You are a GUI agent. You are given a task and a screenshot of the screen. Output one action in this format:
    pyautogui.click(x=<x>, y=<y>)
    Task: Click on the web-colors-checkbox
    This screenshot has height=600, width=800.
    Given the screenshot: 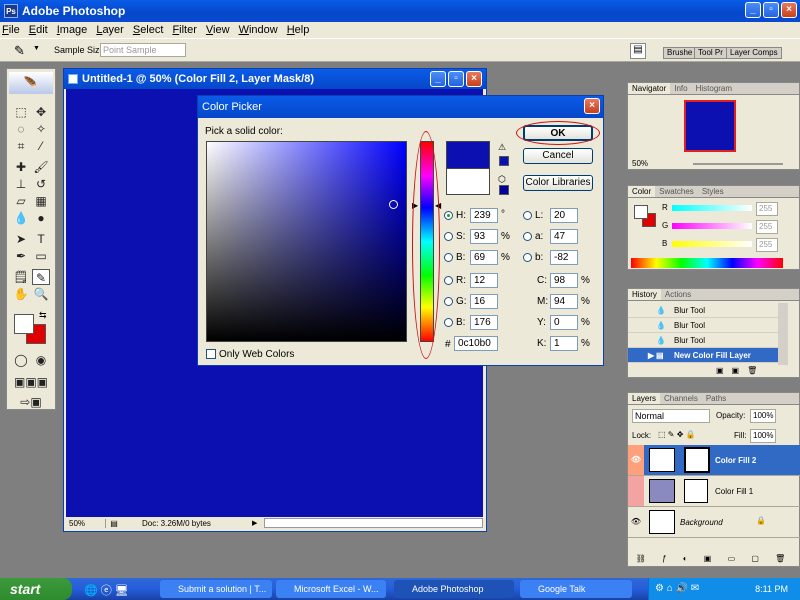 What is the action you would take?
    pyautogui.click(x=211, y=354)
    